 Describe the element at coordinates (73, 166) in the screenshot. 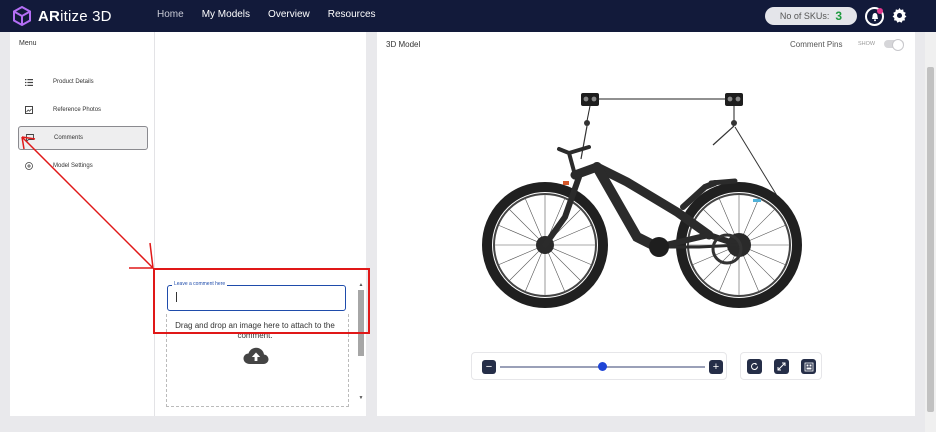

I see `menu-item-label: Model Settings` at that location.